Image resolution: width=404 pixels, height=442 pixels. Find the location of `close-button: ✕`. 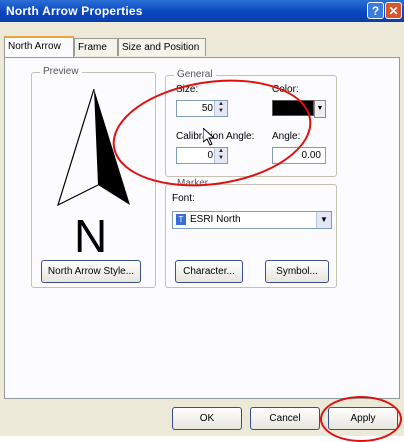

close-button: ✕ is located at coordinates (393, 10).